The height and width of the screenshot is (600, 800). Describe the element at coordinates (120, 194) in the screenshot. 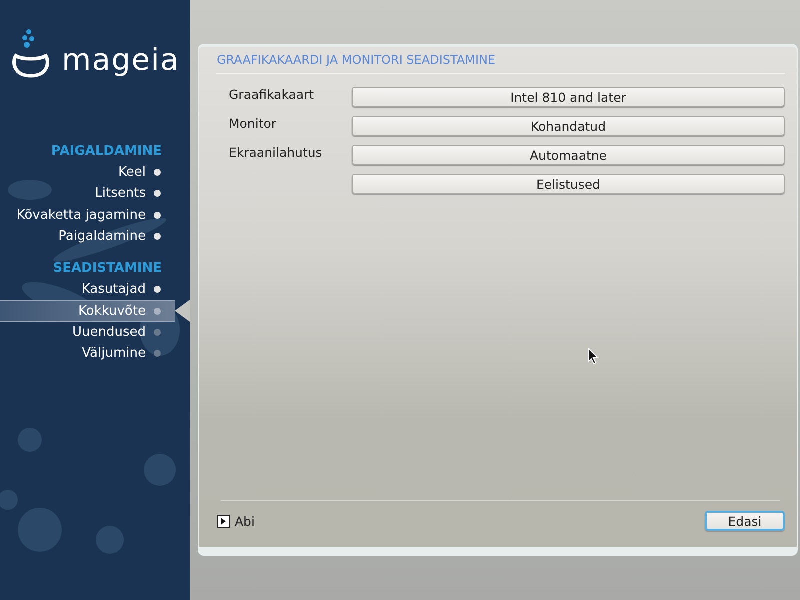

I see `step-label: Litsents` at that location.